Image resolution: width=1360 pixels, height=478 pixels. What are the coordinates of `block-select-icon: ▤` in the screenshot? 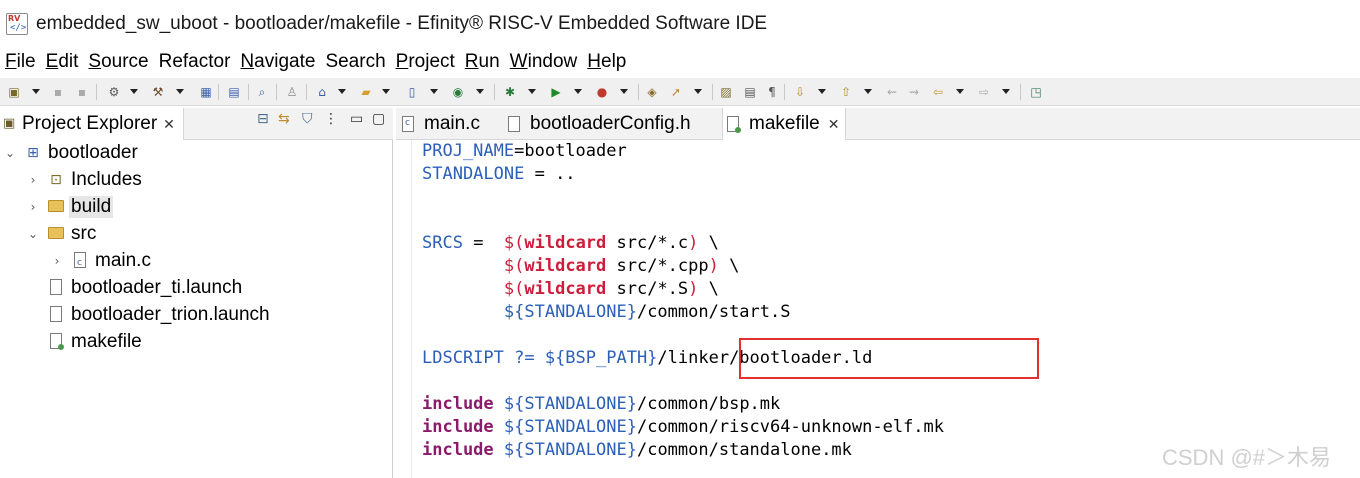 It's located at (750, 92).